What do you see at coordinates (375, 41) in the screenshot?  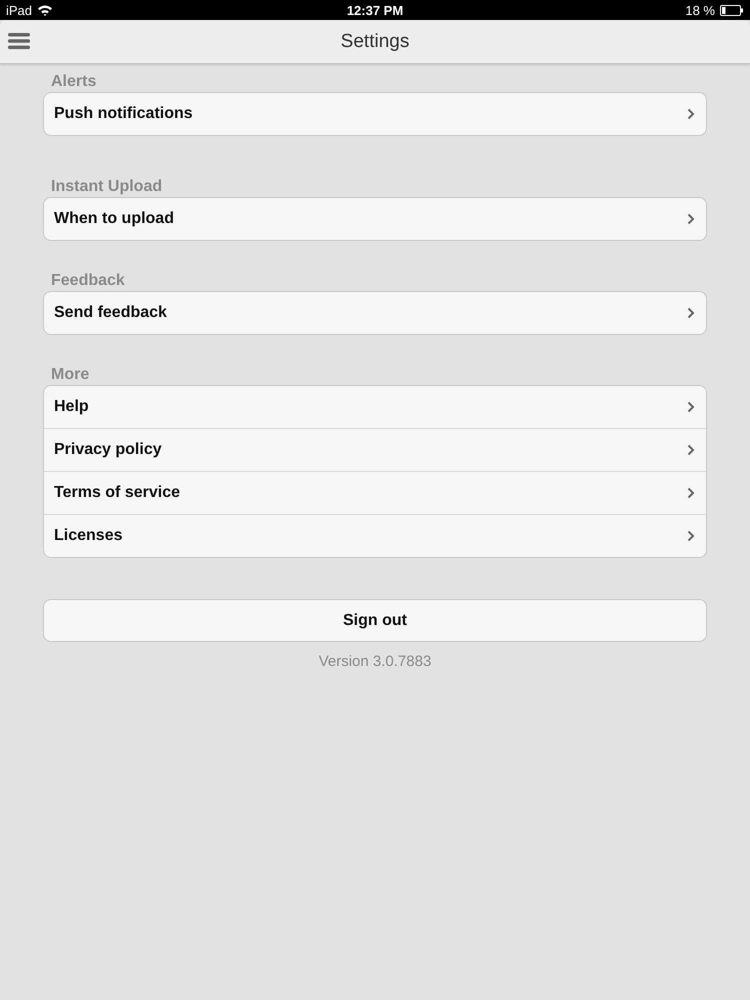 I see `page-title: Settings` at bounding box center [375, 41].